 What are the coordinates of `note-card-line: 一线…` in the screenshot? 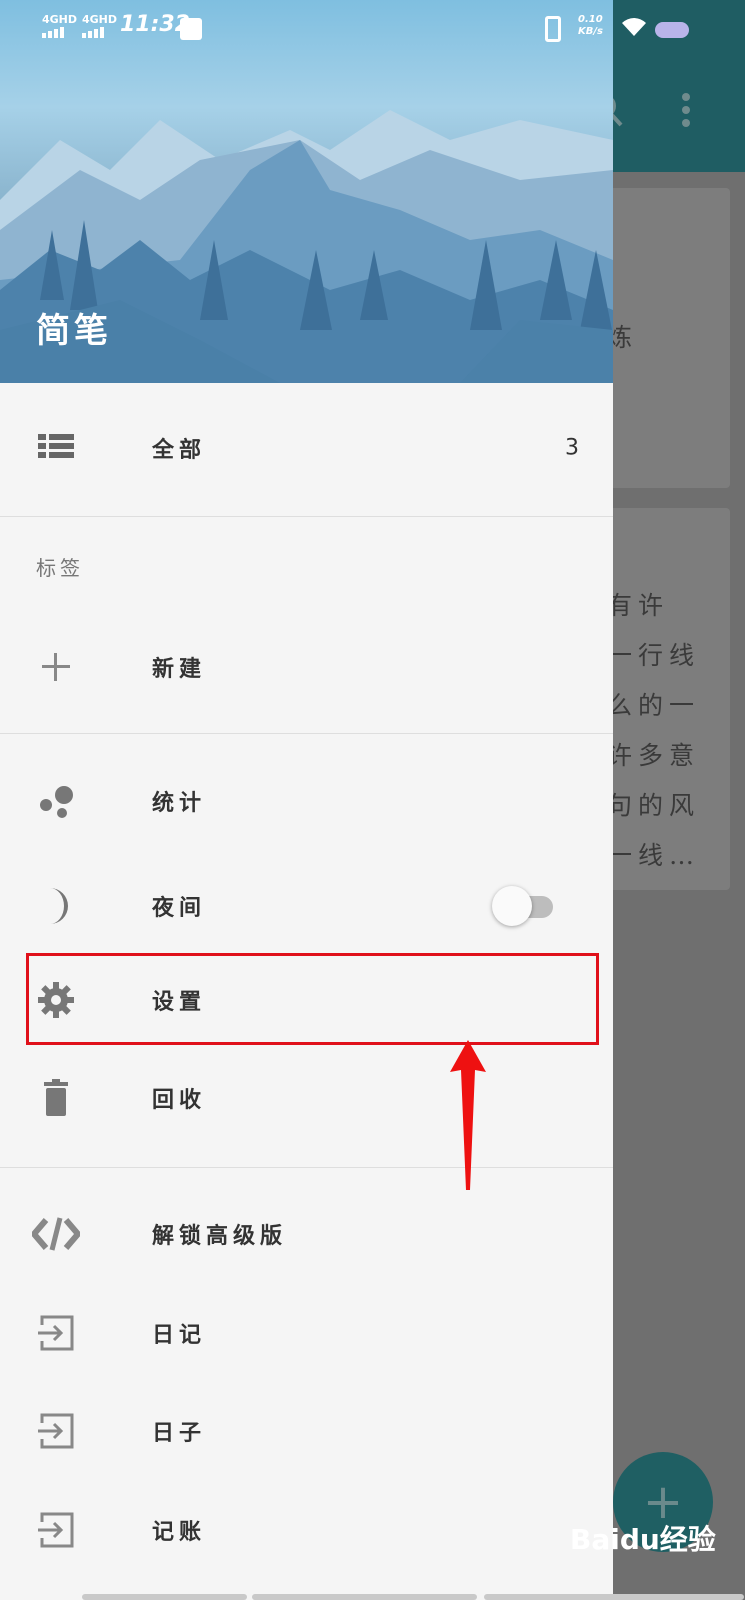 It's located at (654, 855).